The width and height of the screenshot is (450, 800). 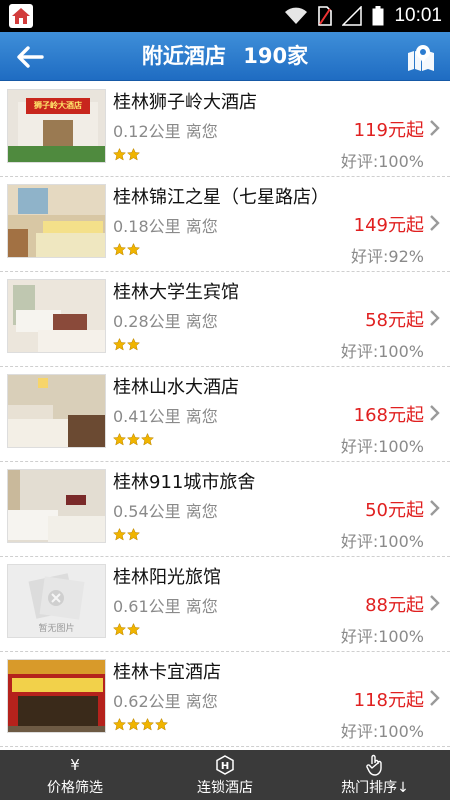 What do you see at coordinates (176, 292) in the screenshot?
I see `hotel-name: 桂林大学生宾馆` at bounding box center [176, 292].